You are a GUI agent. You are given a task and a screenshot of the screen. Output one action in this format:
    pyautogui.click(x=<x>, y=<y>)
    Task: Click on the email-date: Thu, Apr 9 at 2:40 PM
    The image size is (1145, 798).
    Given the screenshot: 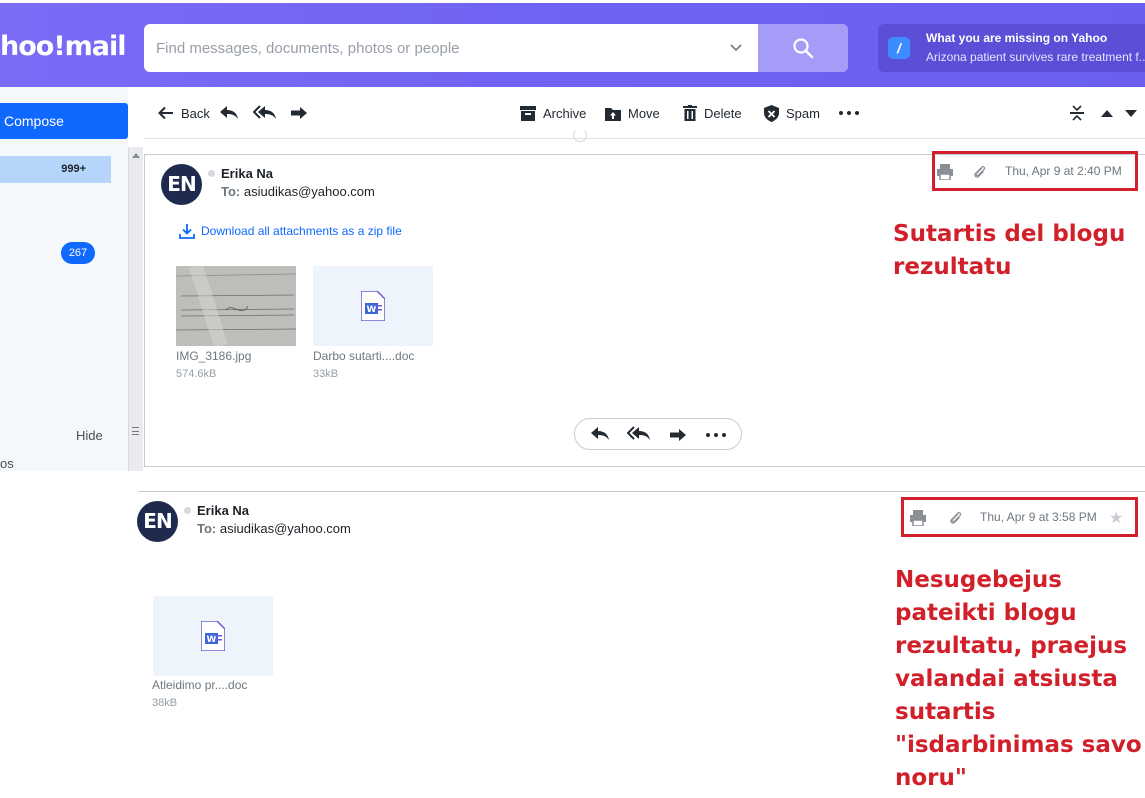 What is the action you would take?
    pyautogui.click(x=1063, y=171)
    